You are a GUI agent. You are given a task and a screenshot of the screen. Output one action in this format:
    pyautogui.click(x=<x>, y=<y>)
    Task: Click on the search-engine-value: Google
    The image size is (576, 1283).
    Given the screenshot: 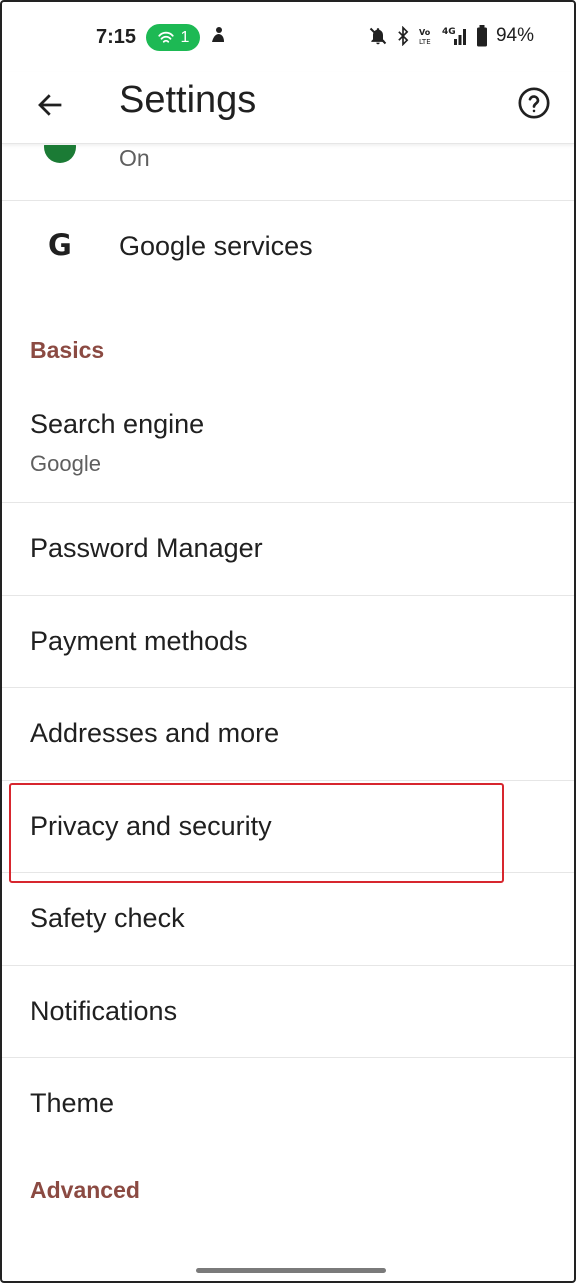 What is the action you would take?
    pyautogui.click(x=65, y=463)
    